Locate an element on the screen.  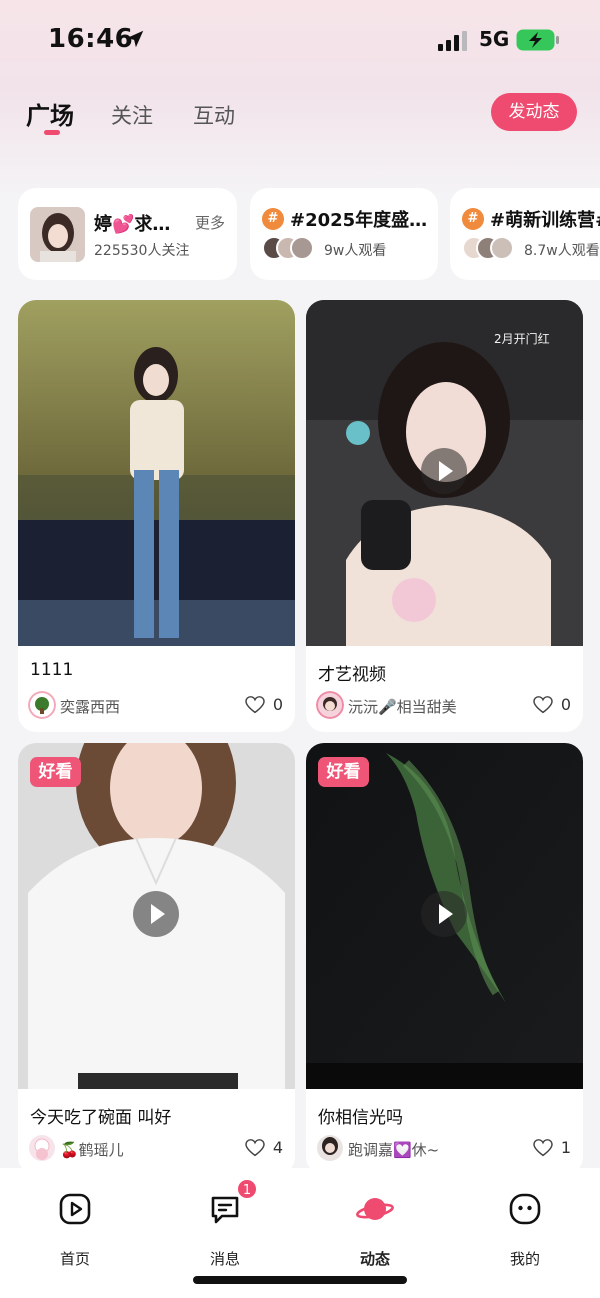
status-time: 16:46 is located at coordinates (91, 39).